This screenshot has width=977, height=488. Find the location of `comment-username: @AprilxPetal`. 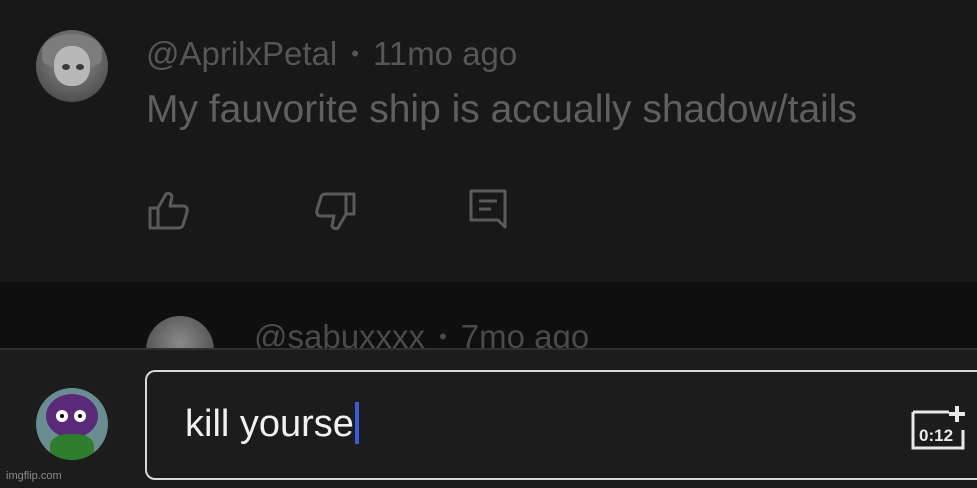

comment-username: @AprilxPetal is located at coordinates (241, 54).